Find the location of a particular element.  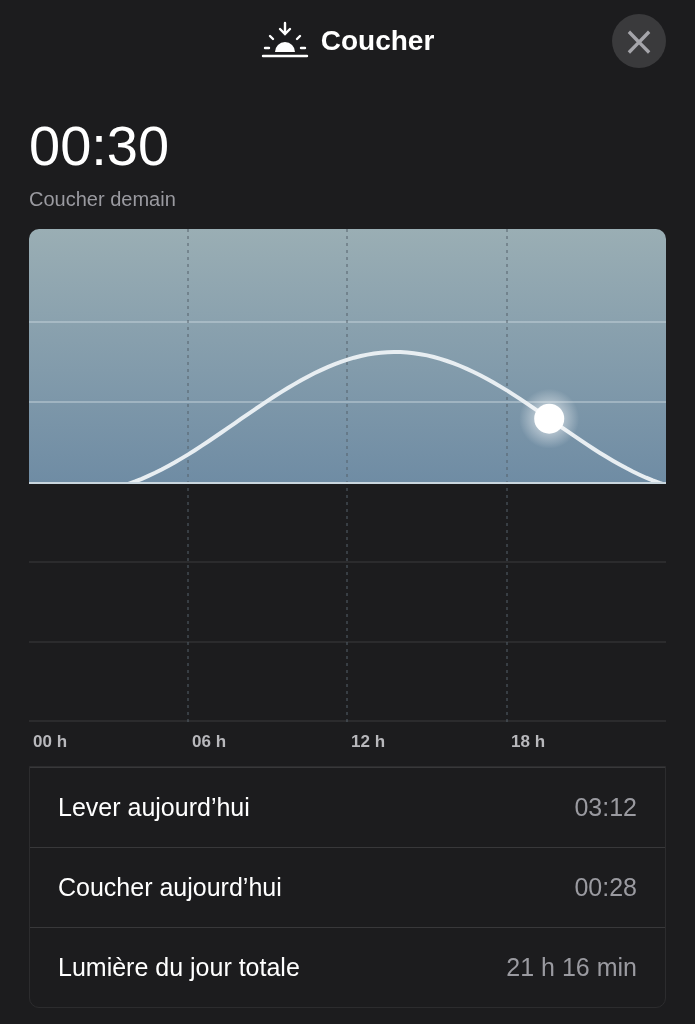

detail-label: Coucher aujourd’hui is located at coordinates (170, 887).